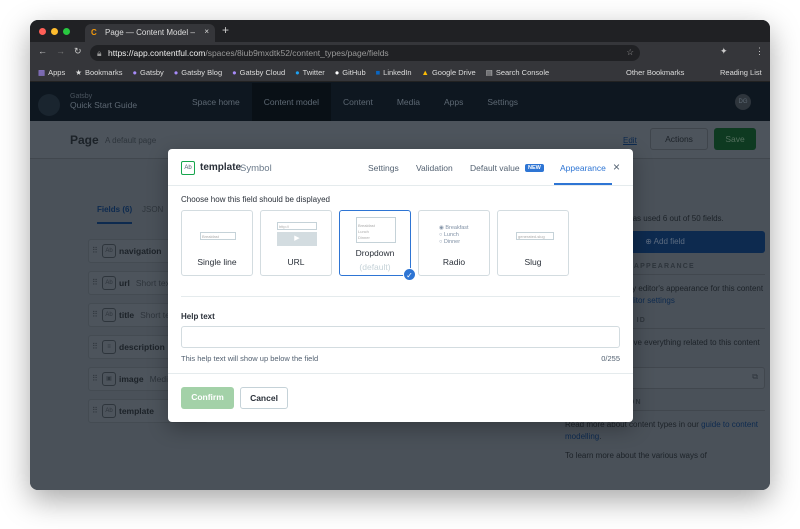 The height and width of the screenshot is (529, 800). Describe the element at coordinates (84, 140) in the screenshot. I see `page-title: Page` at that location.